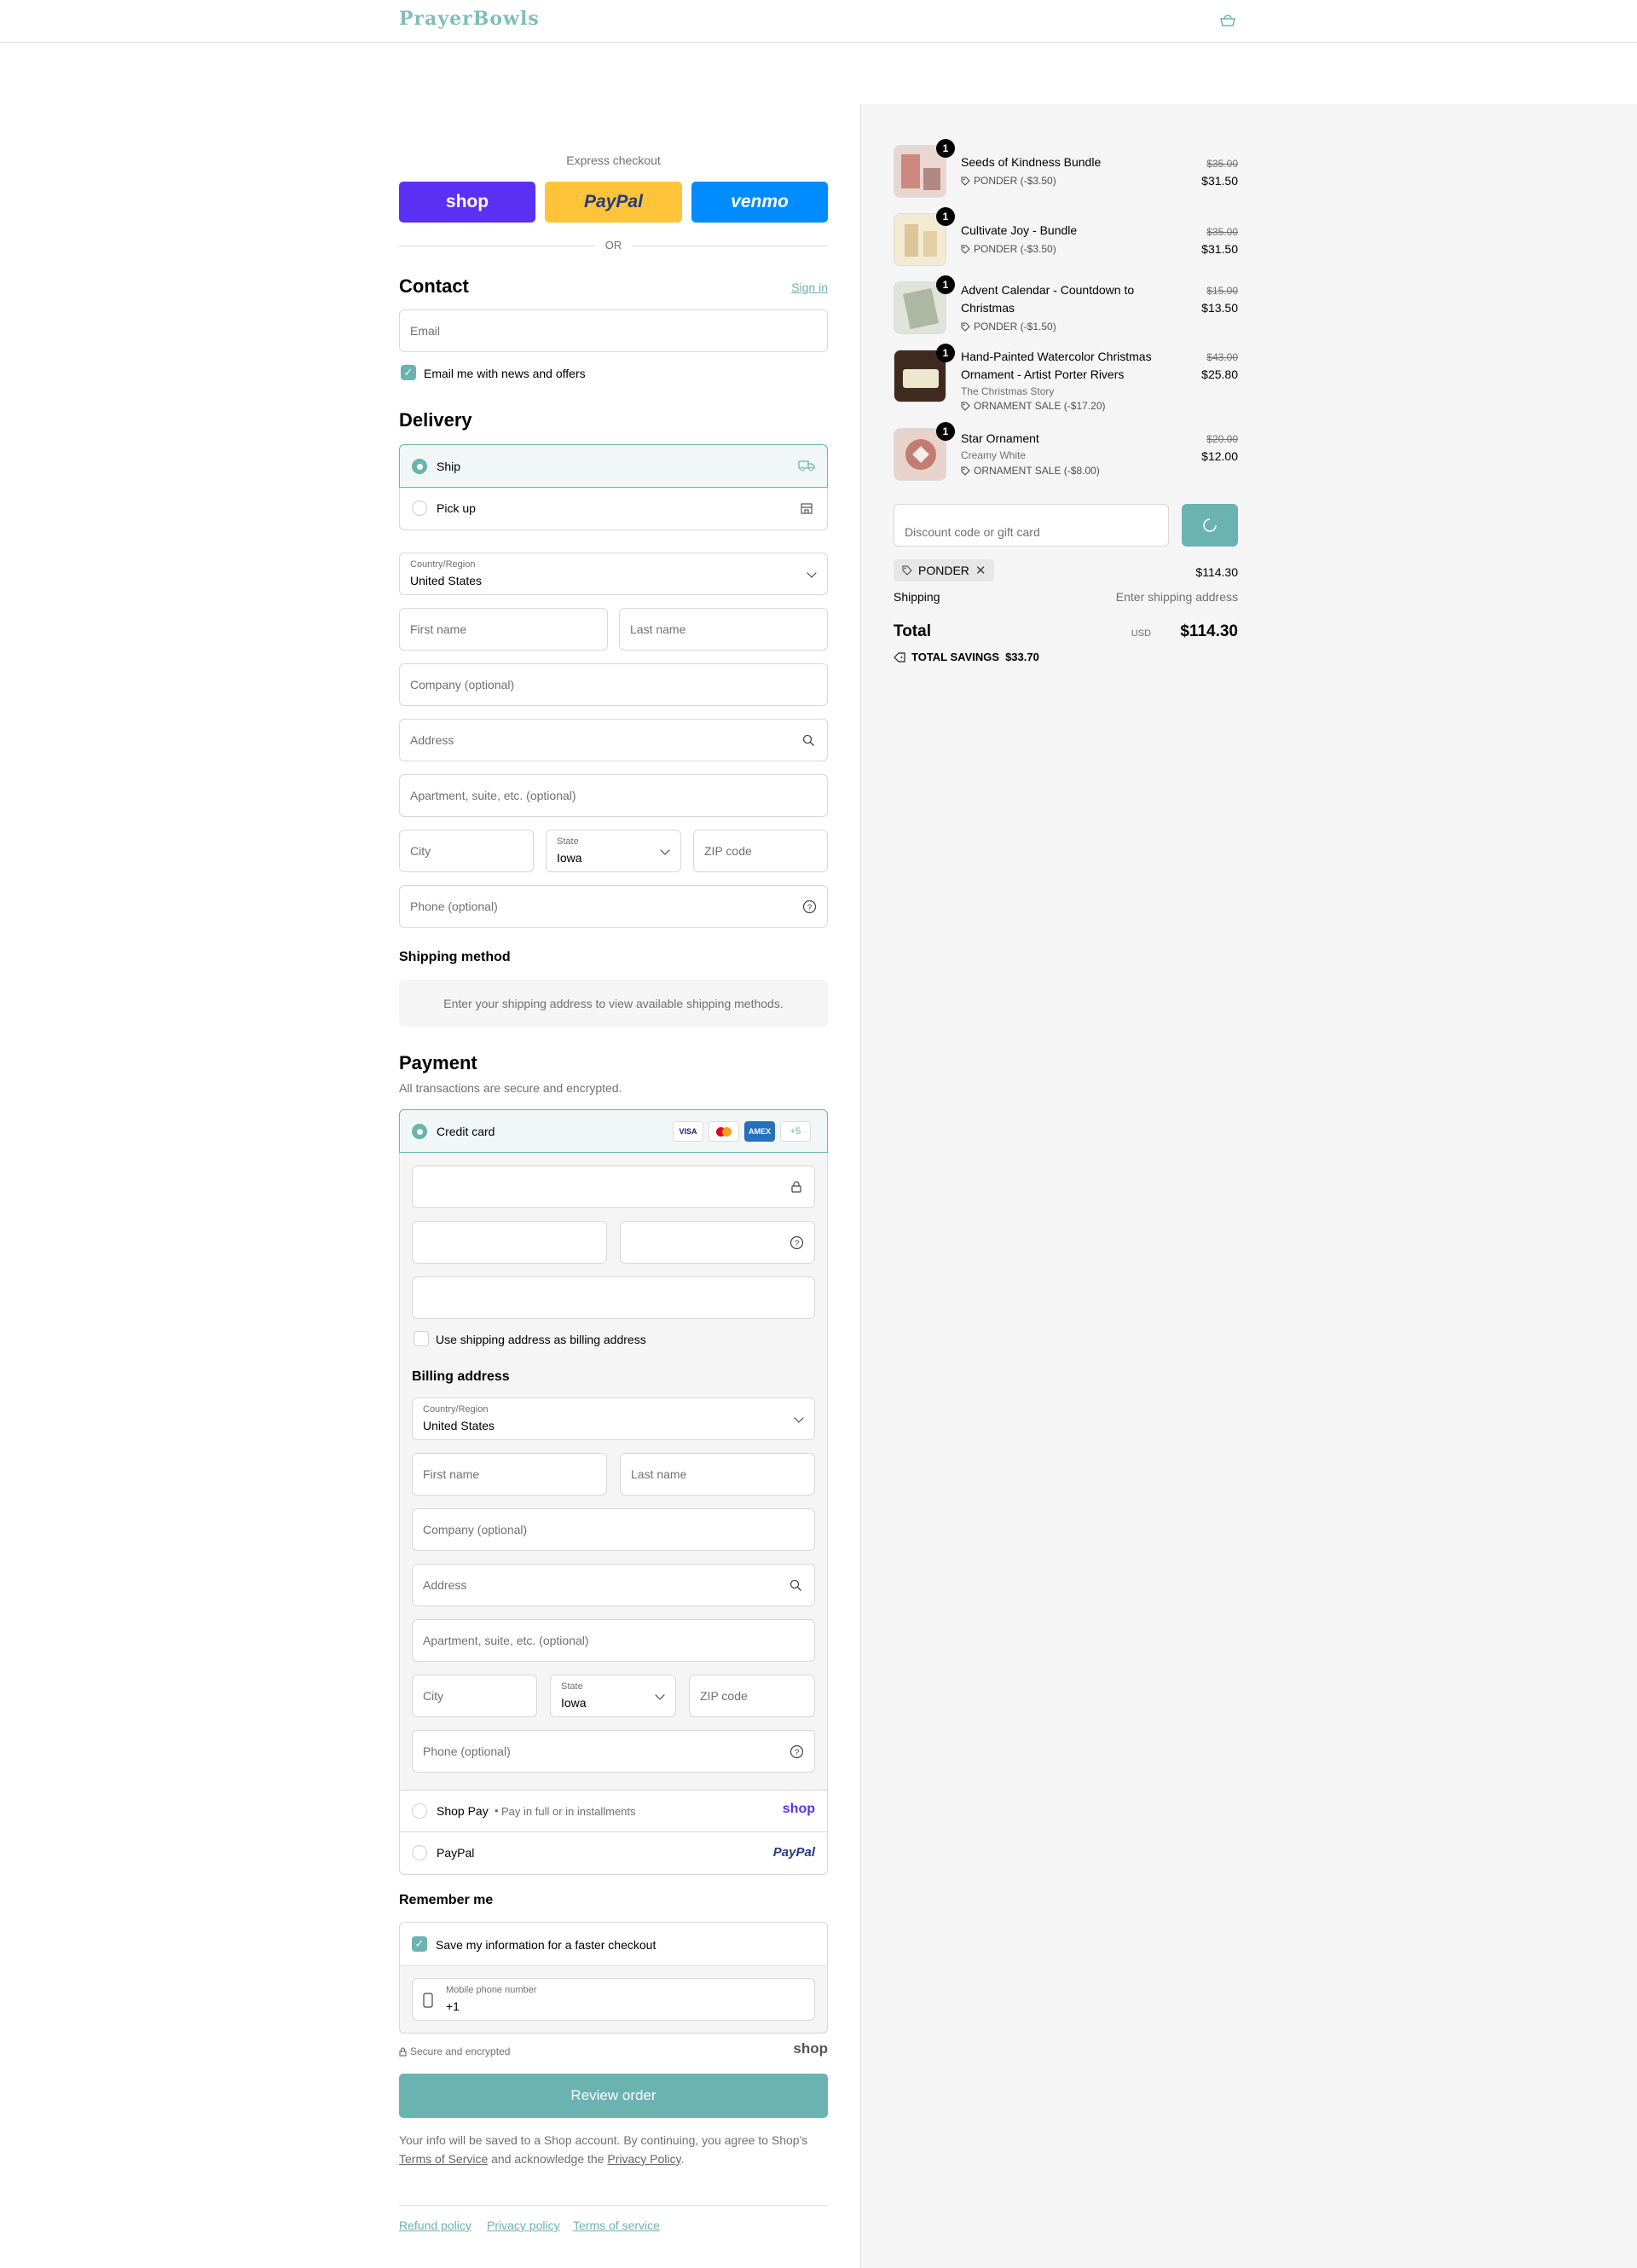 This screenshot has height=2268, width=1637. What do you see at coordinates (760, 1132) in the screenshot?
I see `amex-icon: AMEX` at bounding box center [760, 1132].